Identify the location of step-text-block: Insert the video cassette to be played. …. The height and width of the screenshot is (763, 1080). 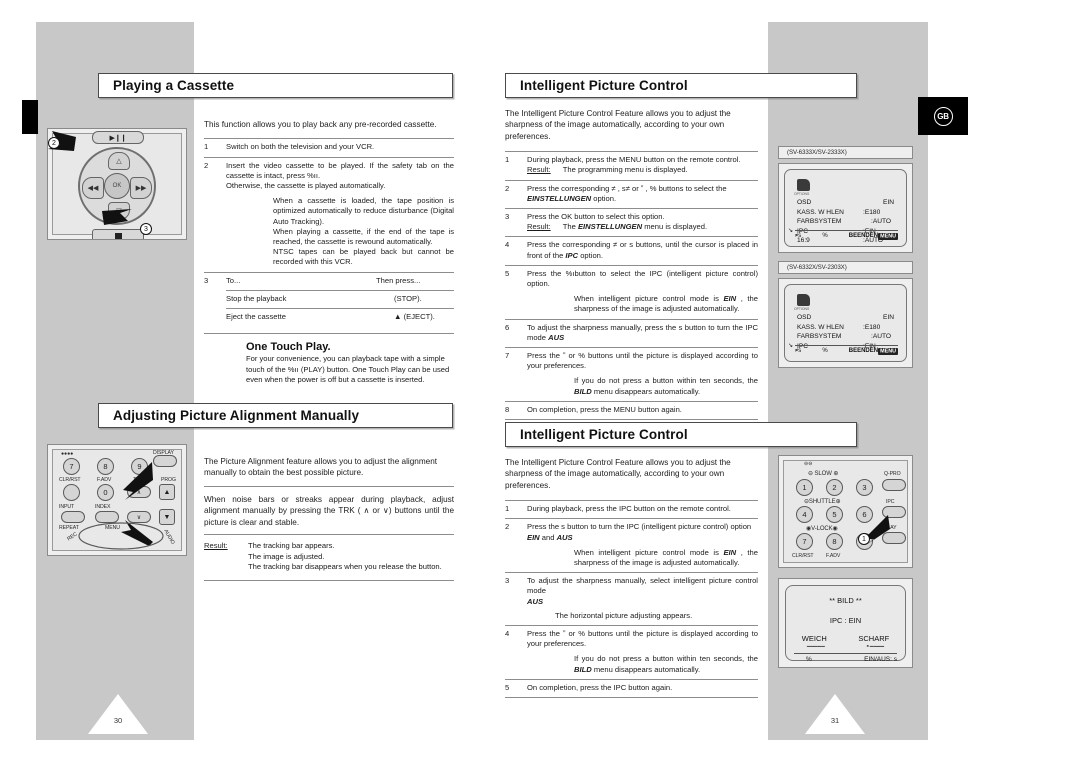
(340, 214).